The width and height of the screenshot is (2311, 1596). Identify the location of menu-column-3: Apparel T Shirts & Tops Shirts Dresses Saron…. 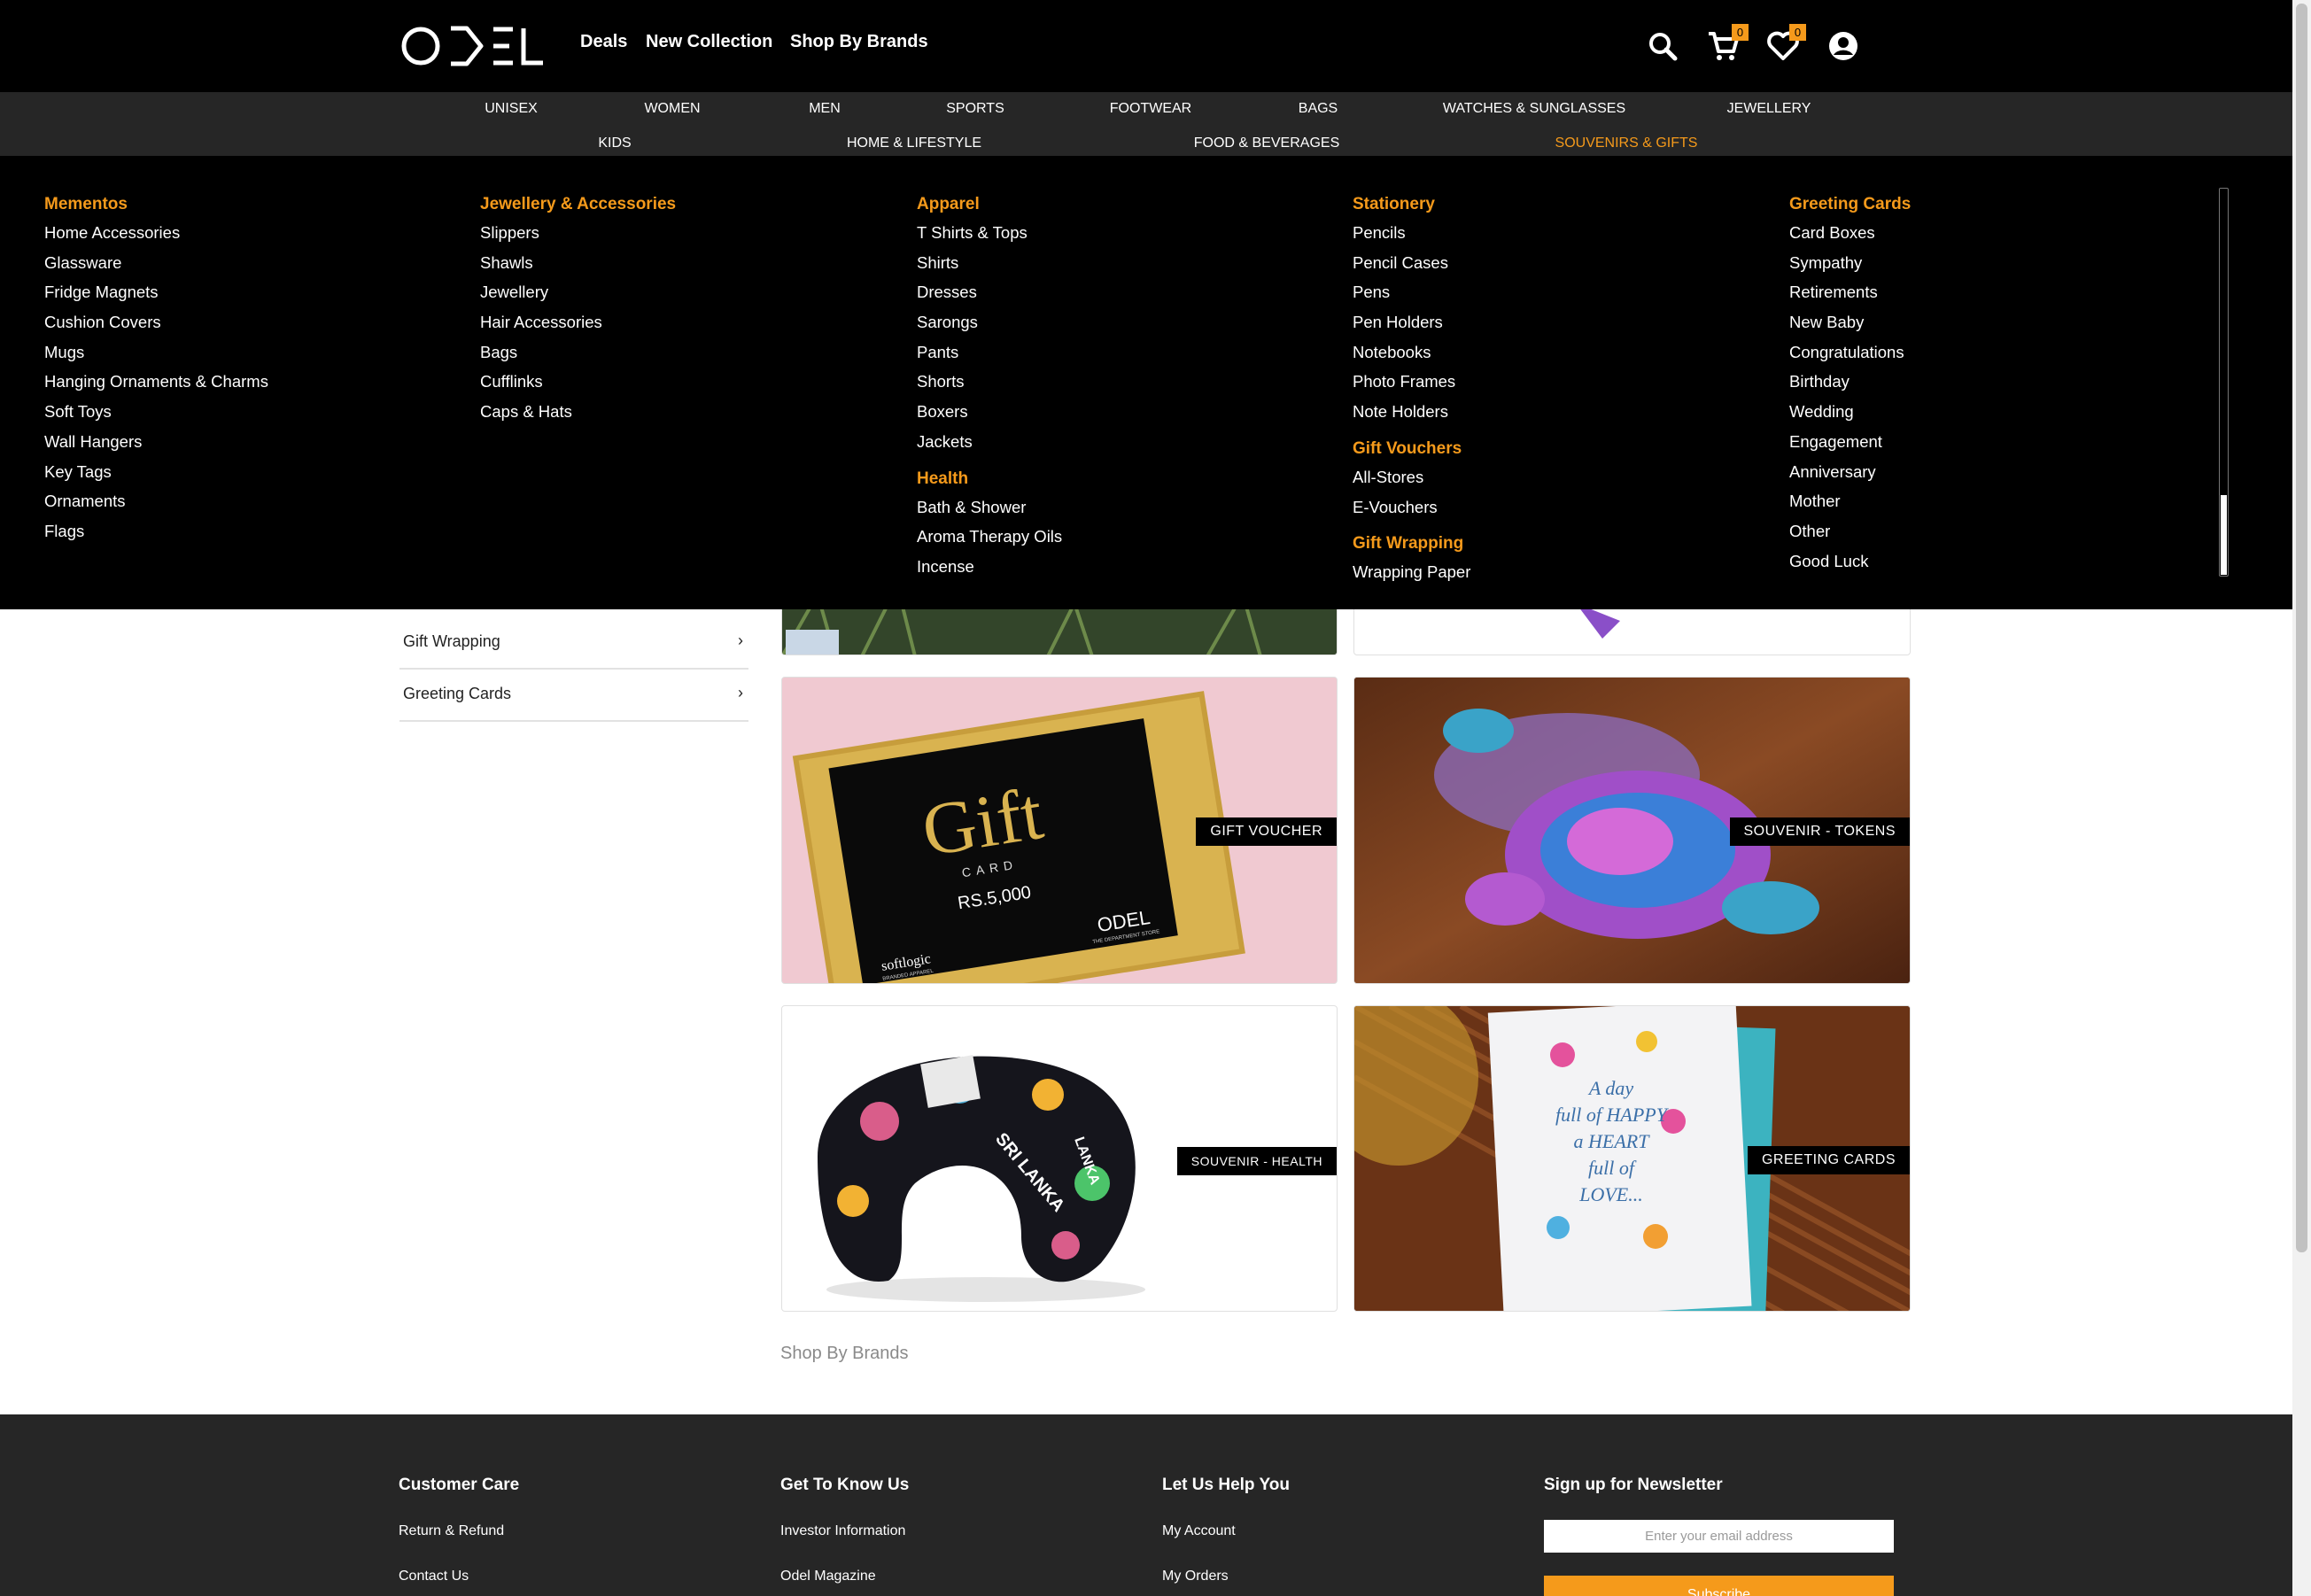
(1129, 386).